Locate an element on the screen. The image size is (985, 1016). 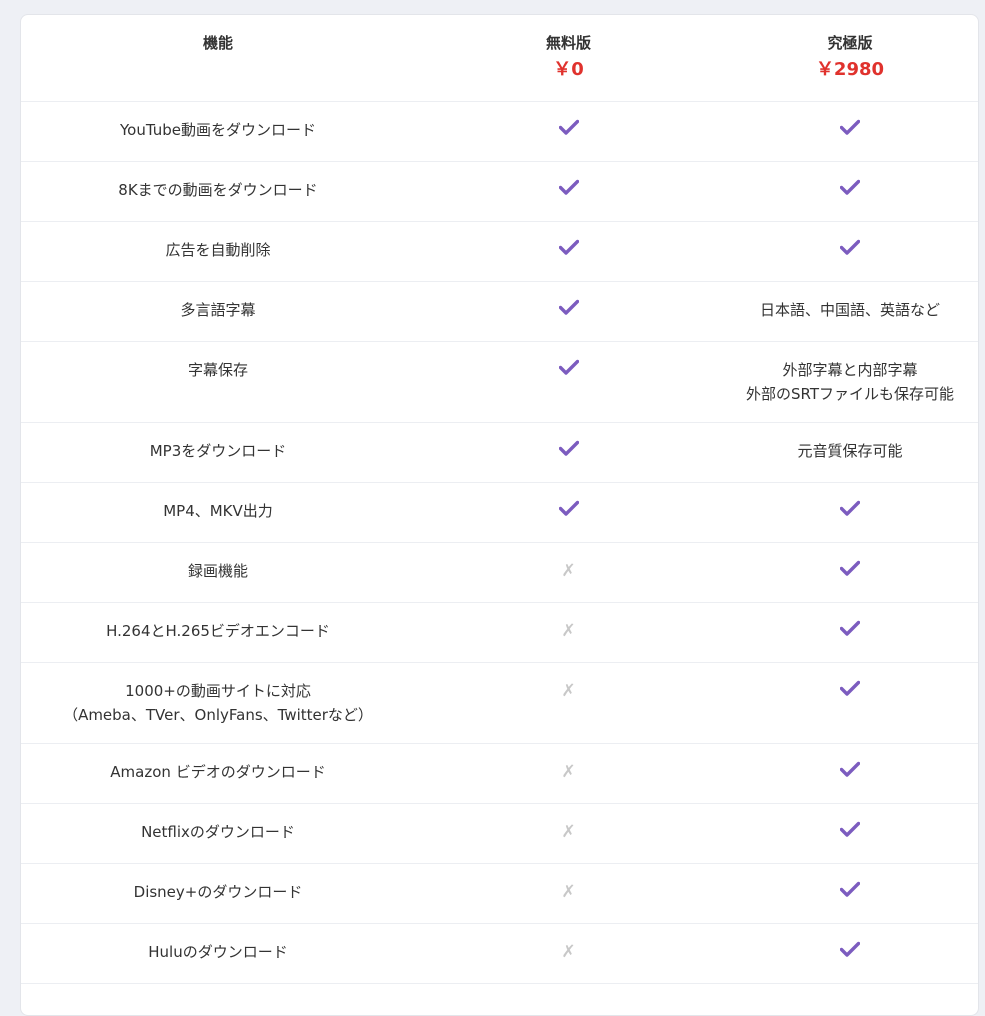
feature-label: Netflixのダウンロード is located at coordinates (218, 832).